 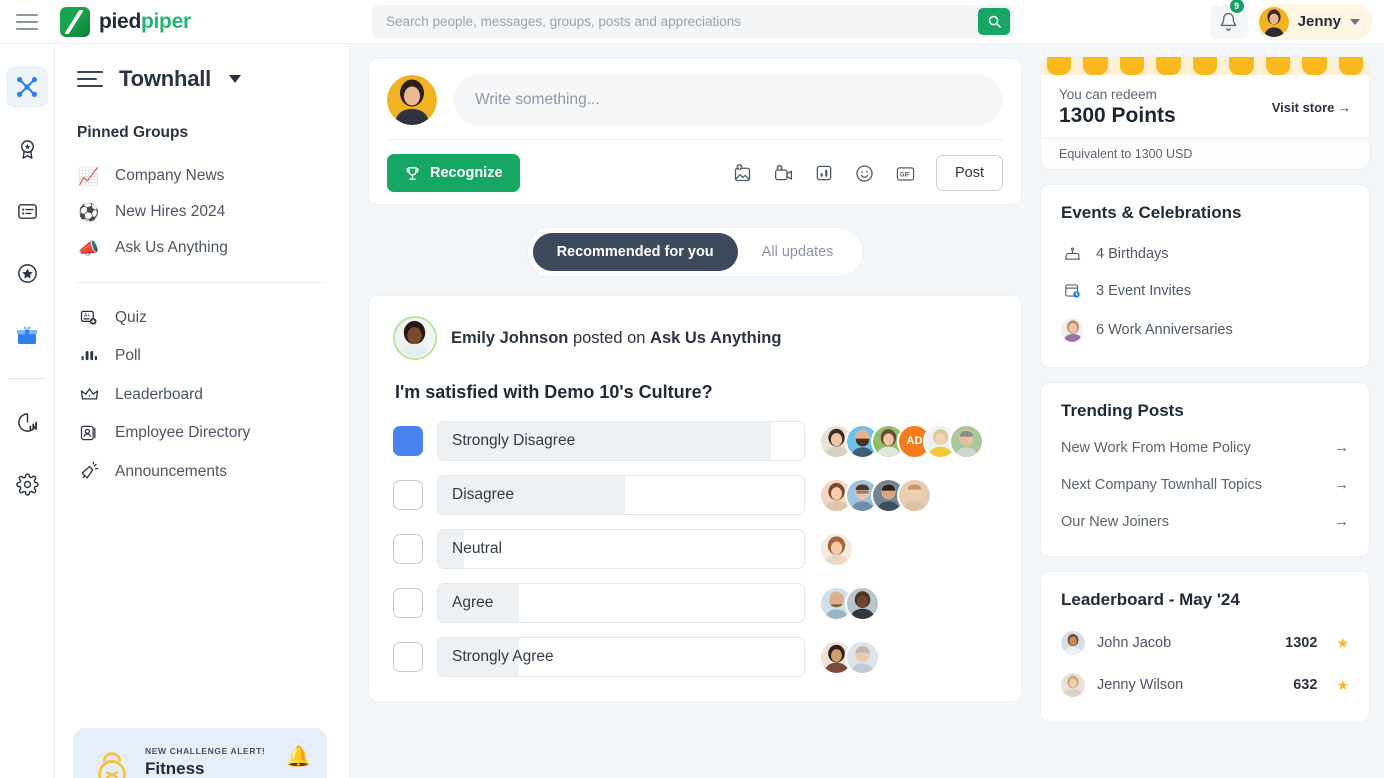 I want to click on trending-row: Next Company Townhall Topics →, so click(x=1205, y=484).